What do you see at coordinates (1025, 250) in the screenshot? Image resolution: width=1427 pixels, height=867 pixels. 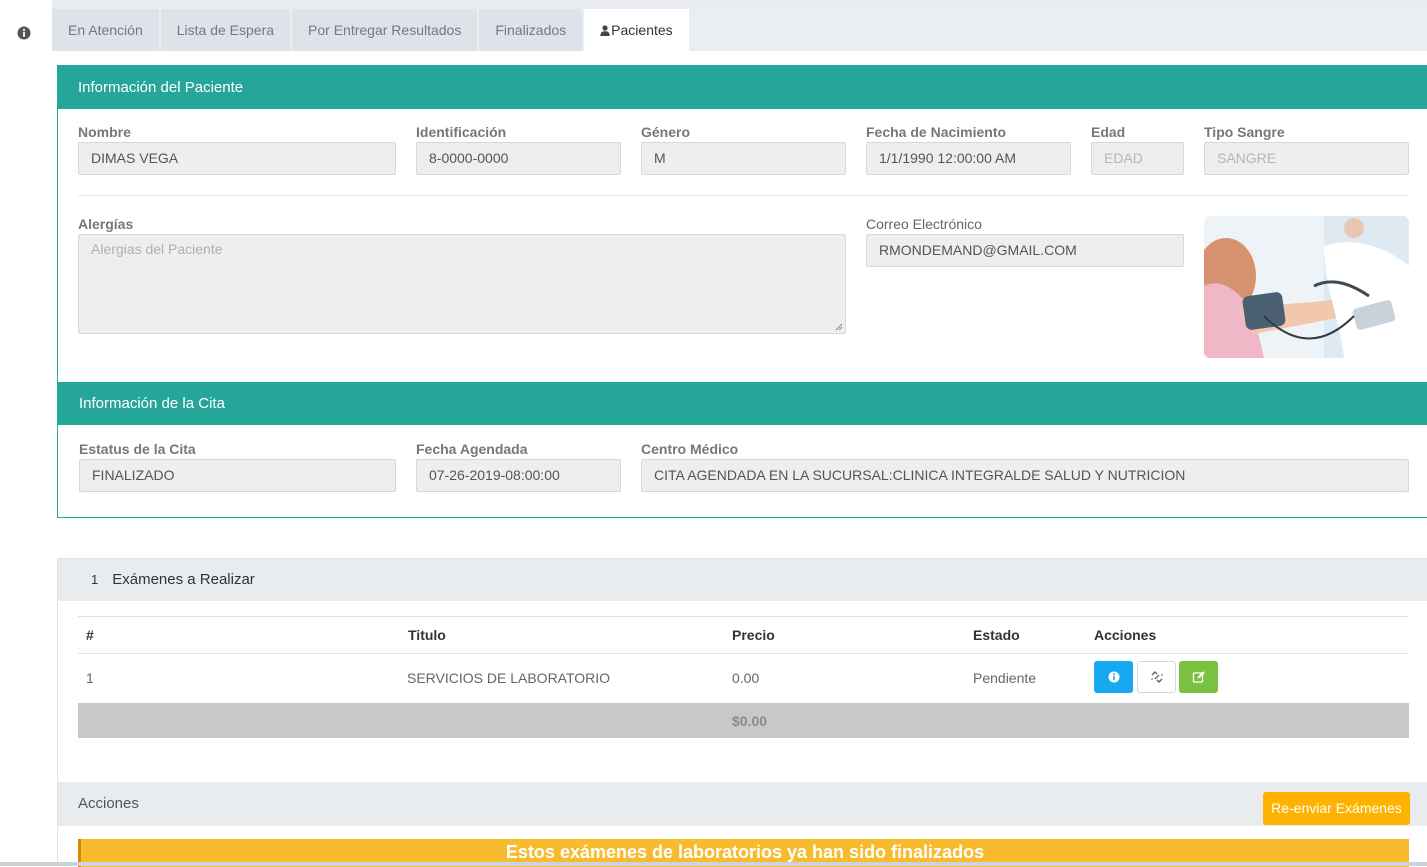 I see `correo-field: RMONDEMAND@GMAIL.COM` at bounding box center [1025, 250].